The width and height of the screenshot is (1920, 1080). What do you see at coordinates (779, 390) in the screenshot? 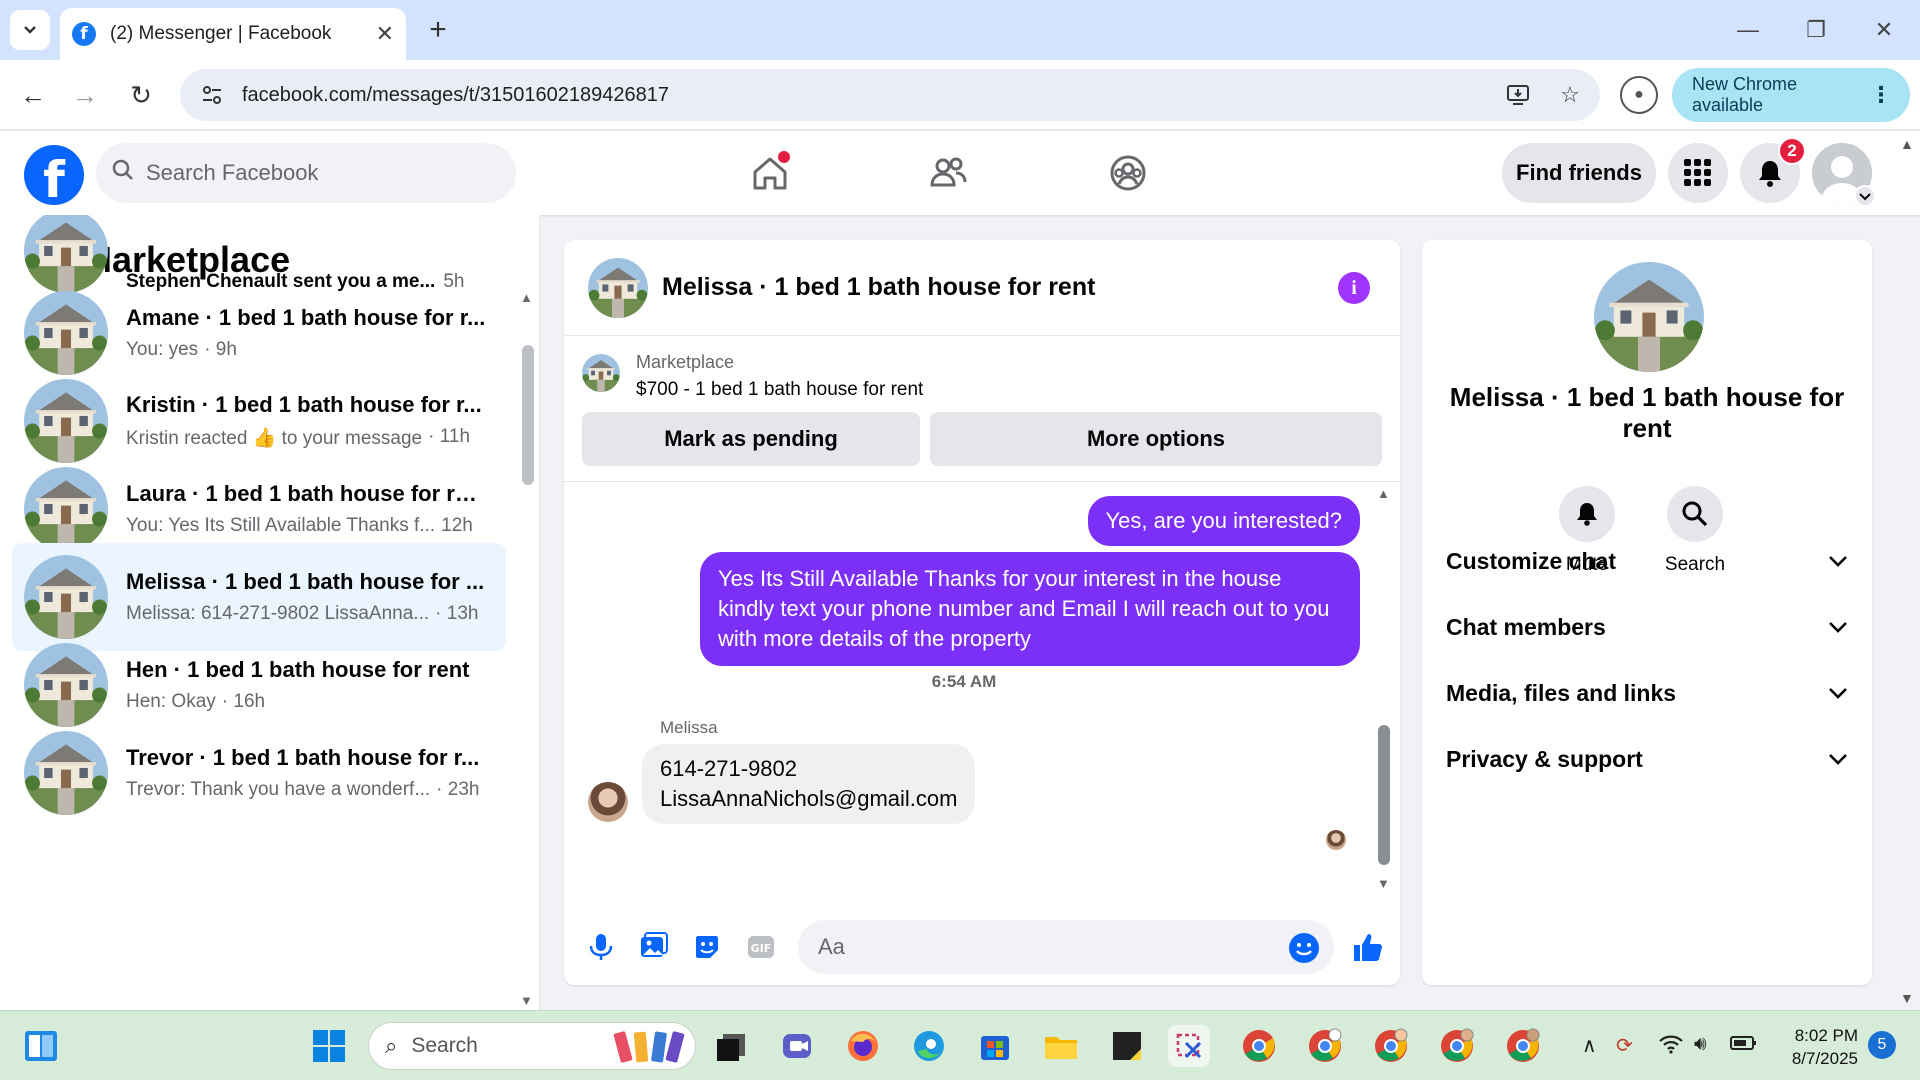
I see `listing-description: $700 - 1 bed 1 bath house for rent` at bounding box center [779, 390].